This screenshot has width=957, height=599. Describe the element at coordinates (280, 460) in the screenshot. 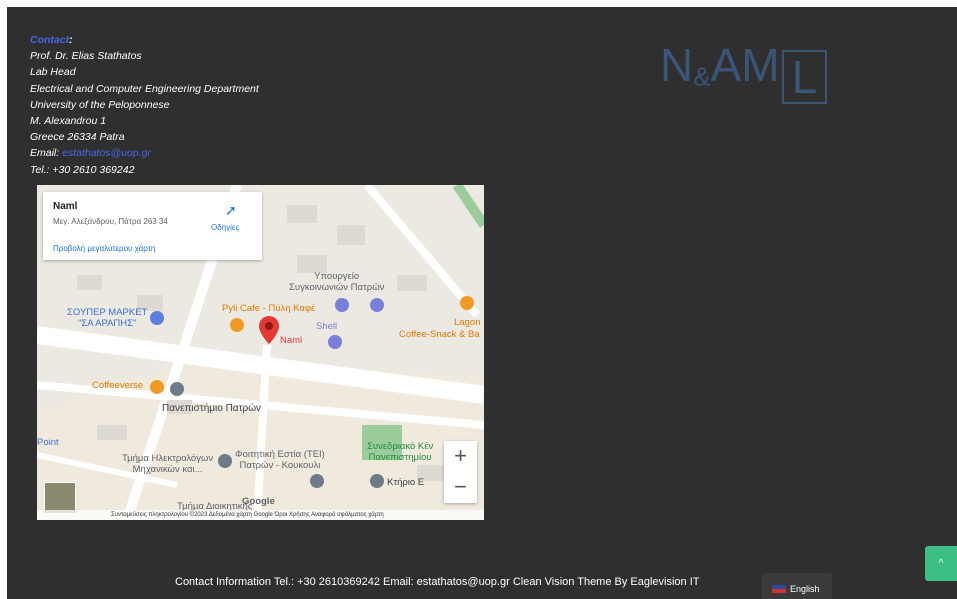

I see `map-label-residence: Φοιτητική Εστία (ΤΕΙ) Πατρών - Κουκουλι` at that location.